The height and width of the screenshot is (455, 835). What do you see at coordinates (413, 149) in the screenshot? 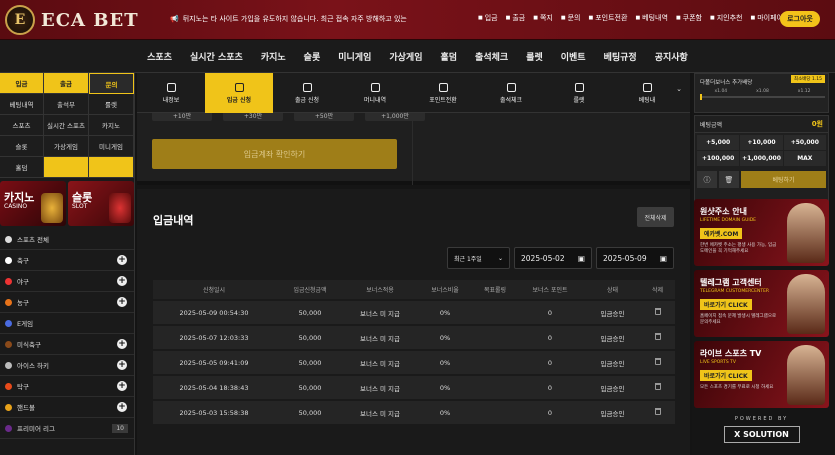
I see `deposit-panel: +10만 +30만 +50만 +1,000만 입금계좌 확인하기` at bounding box center [413, 149].